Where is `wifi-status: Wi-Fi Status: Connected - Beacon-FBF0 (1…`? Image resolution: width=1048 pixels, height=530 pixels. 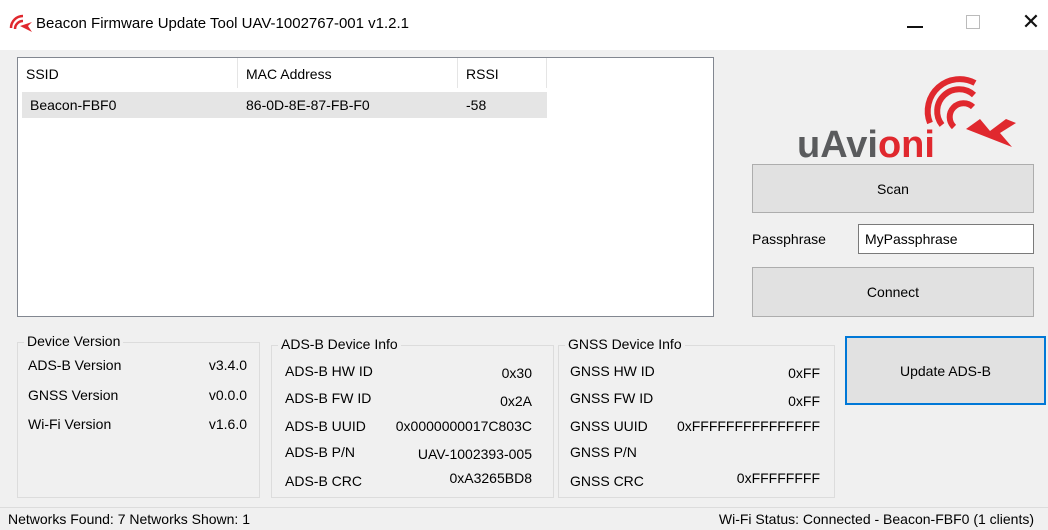 wifi-status: Wi-Fi Status: Connected - Beacon-FBF0 (1… is located at coordinates (876, 519).